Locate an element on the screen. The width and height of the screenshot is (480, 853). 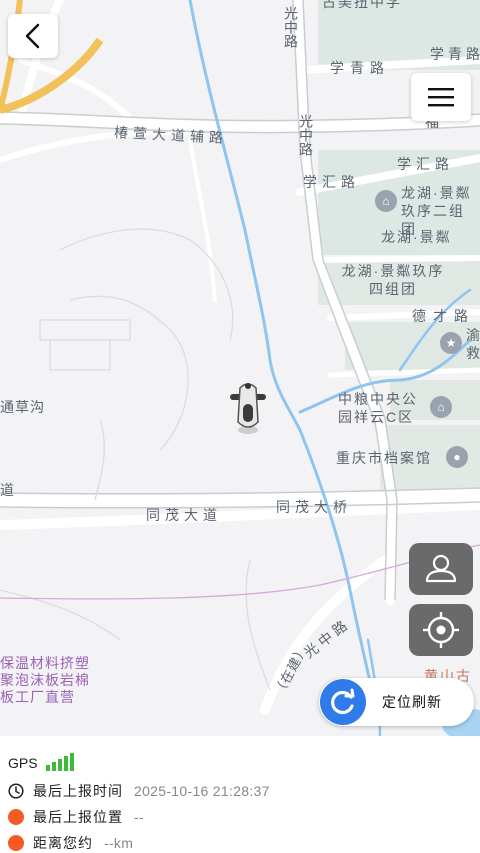
location-dot-icon is located at coordinates (16, 817).